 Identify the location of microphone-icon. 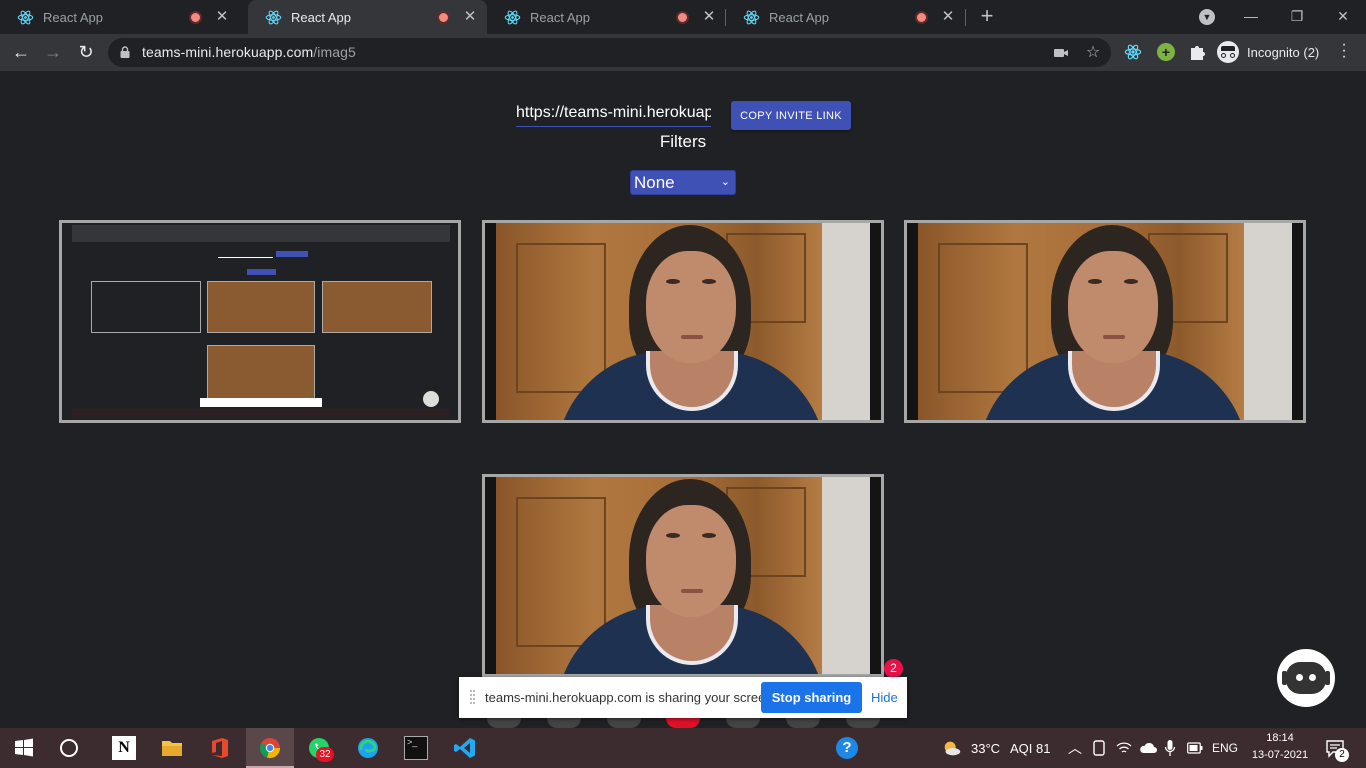
(1170, 748).